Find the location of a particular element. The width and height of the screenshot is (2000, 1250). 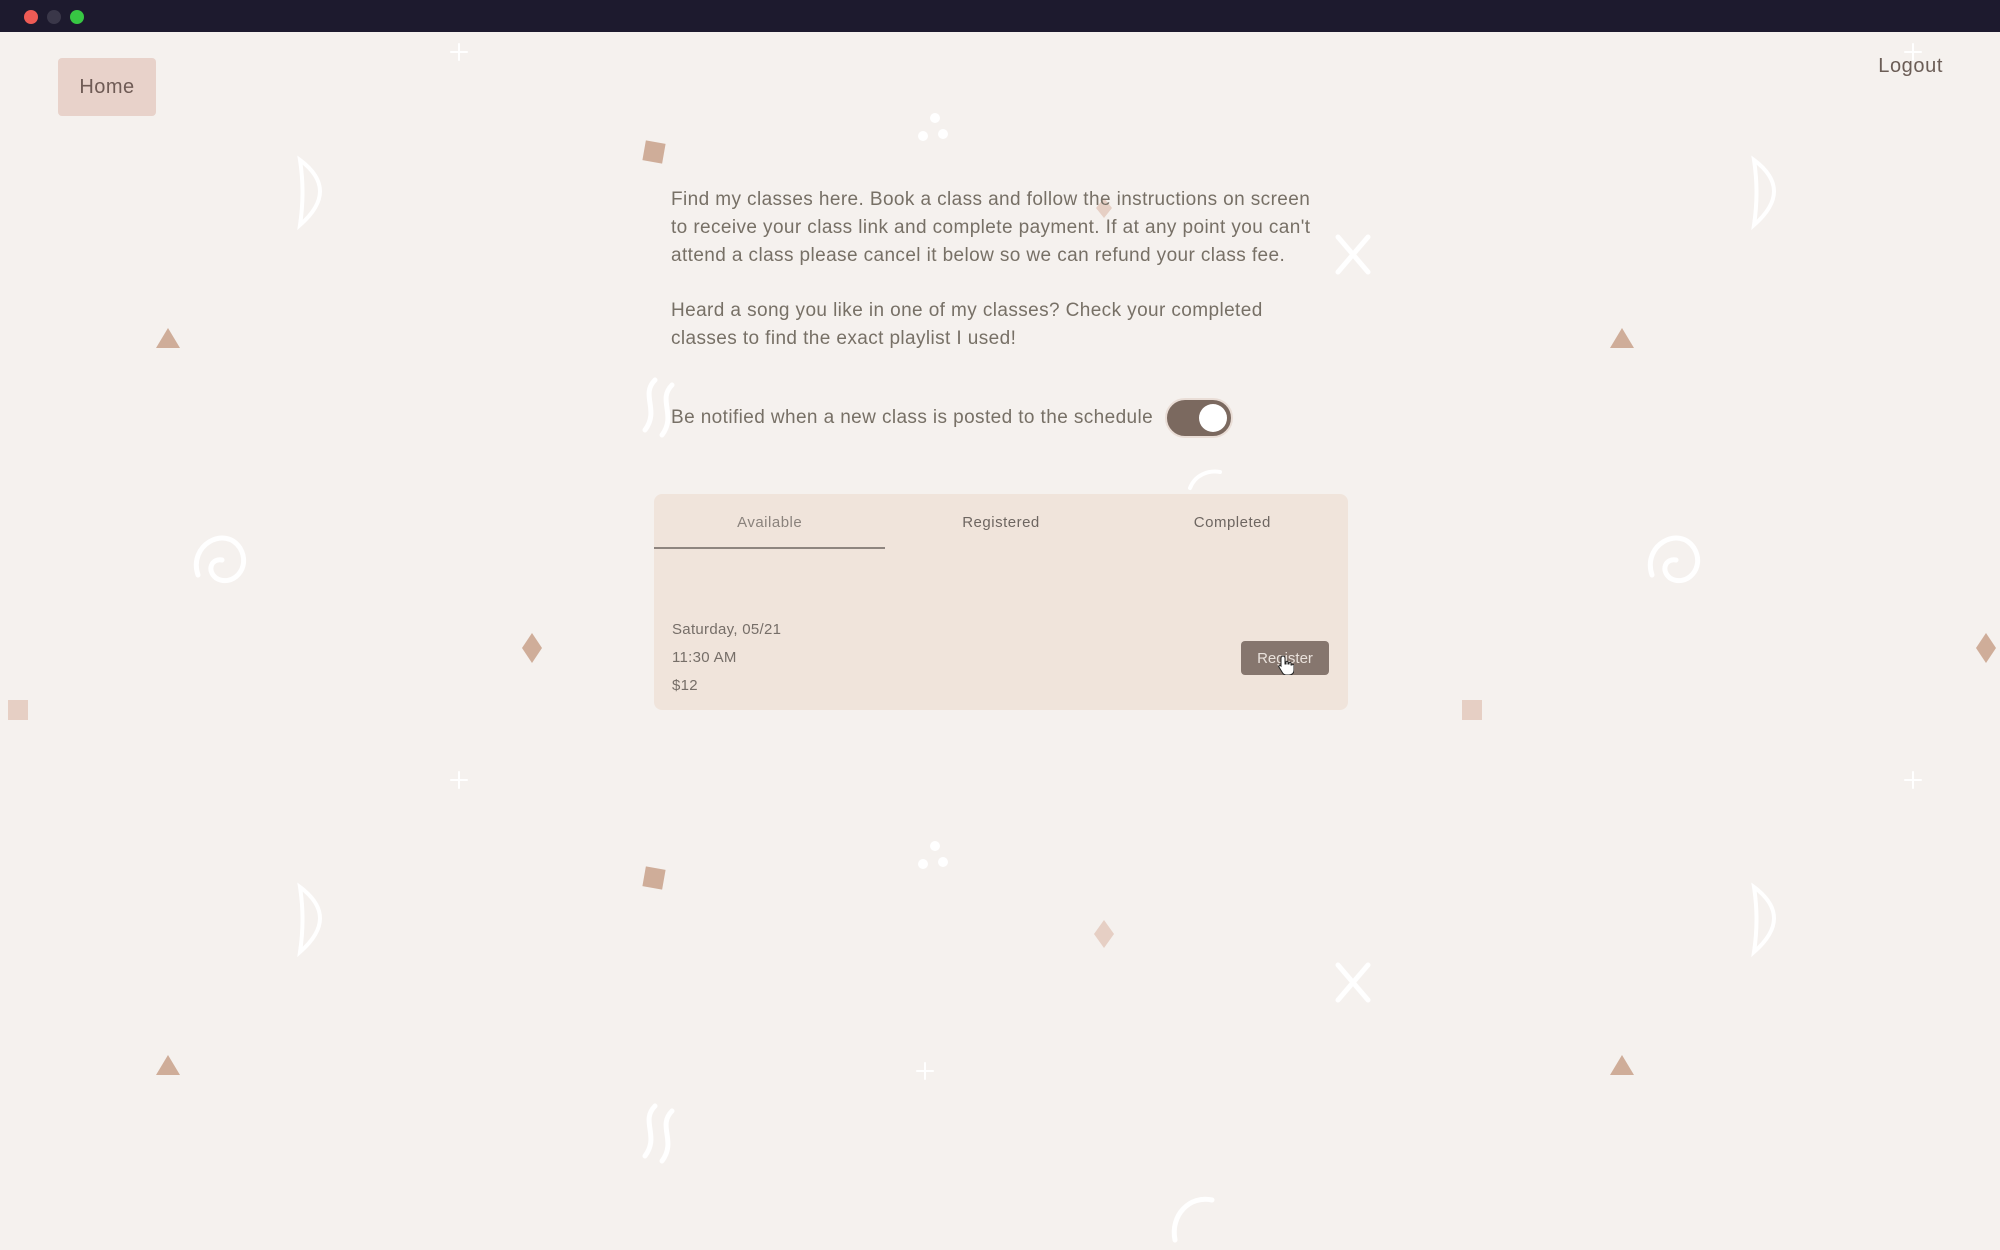

class-list-item: Saturday, 05/21 11:30 AM $12 is located at coordinates (726, 658).